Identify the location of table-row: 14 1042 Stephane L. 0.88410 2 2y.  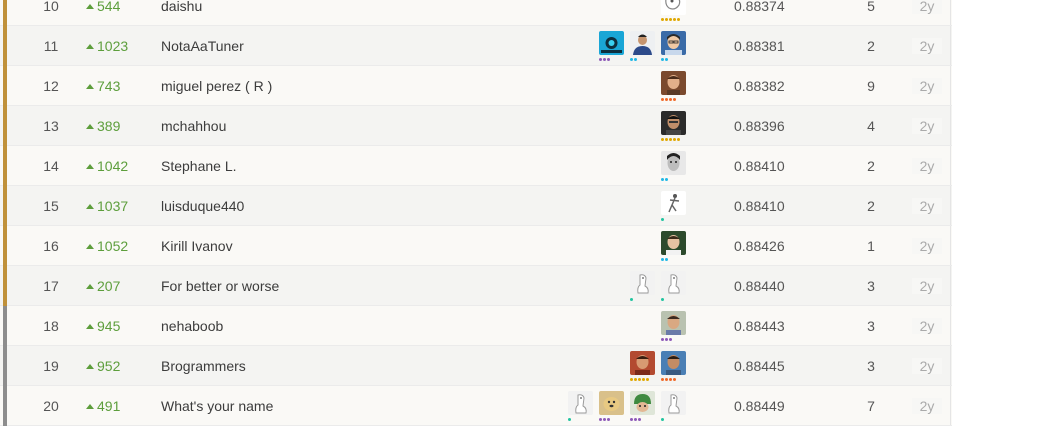
(476, 166).